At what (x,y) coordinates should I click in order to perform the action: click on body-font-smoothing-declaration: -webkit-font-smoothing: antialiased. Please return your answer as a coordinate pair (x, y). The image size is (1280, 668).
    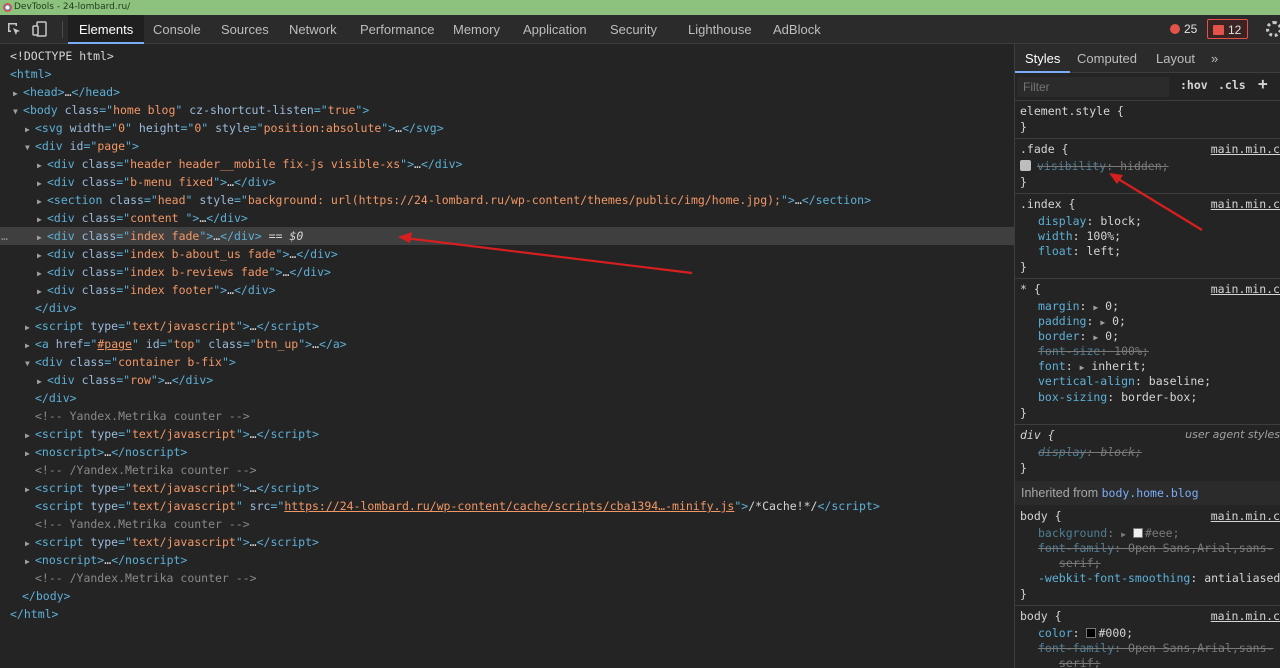
    Looking at the image, I should click on (1159, 578).